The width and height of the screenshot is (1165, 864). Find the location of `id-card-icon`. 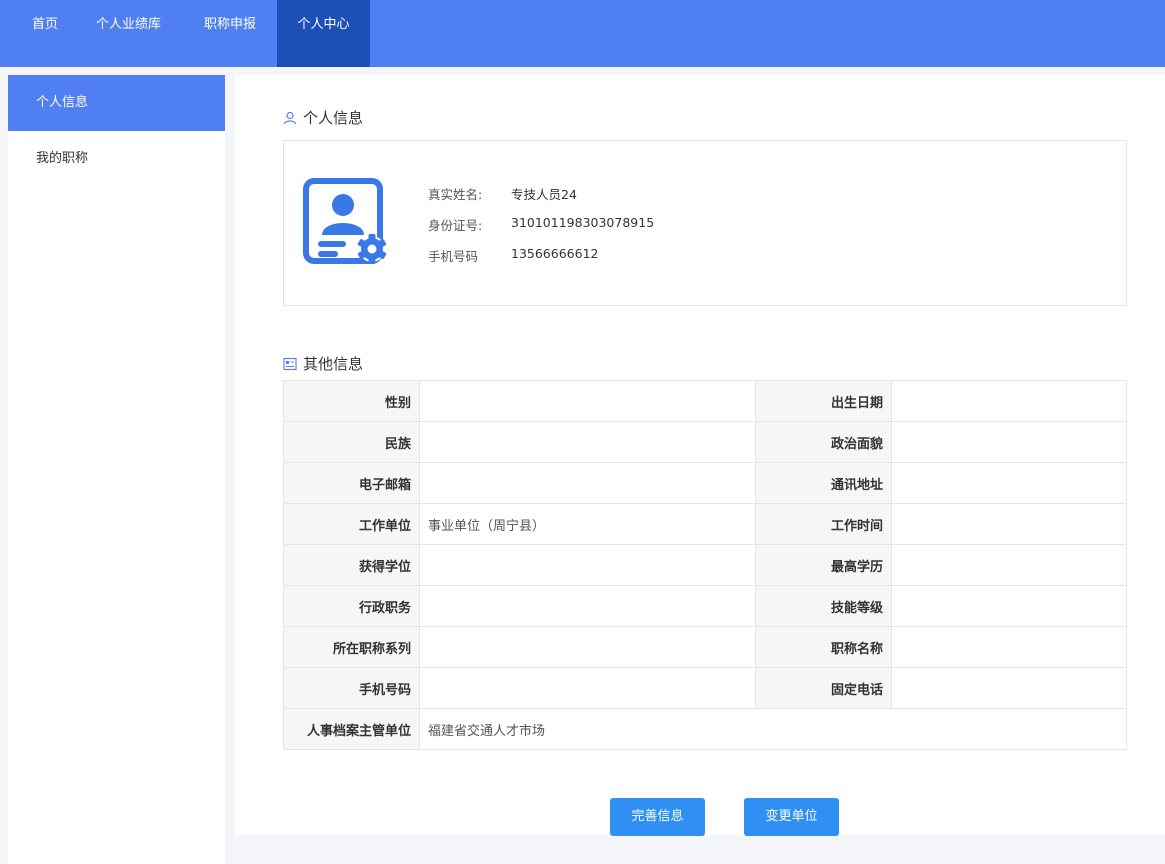

id-card-icon is located at coordinates (290, 364).